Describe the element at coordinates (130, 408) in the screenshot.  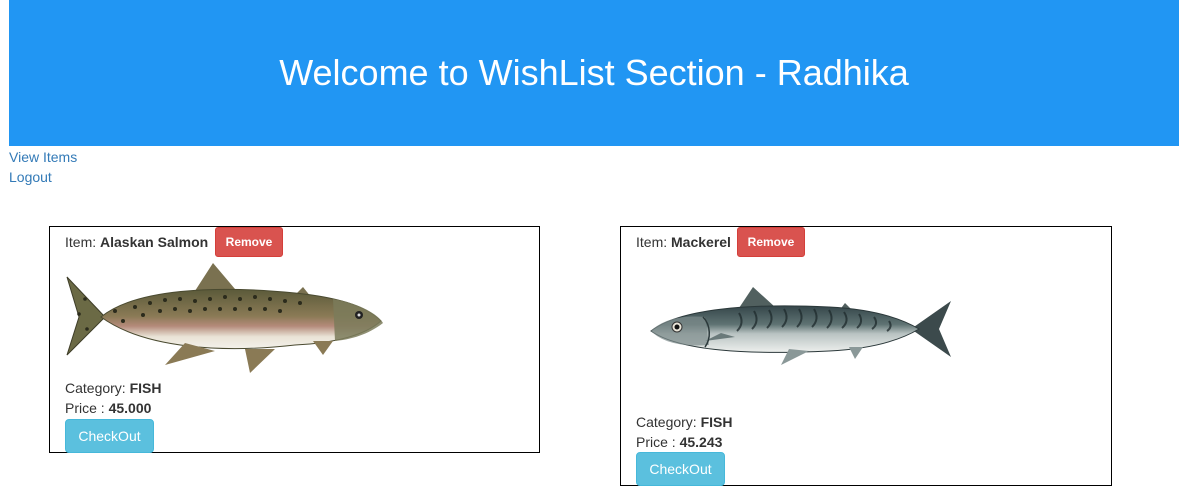
I see `price-value: 45.000` at that location.